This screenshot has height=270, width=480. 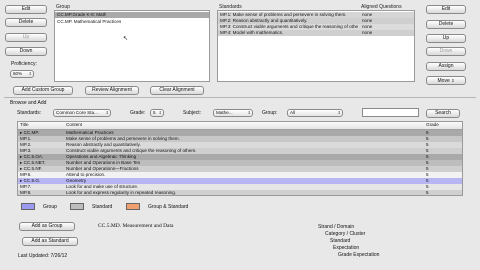 I want to click on group-filter-value: All, so click(x=293, y=112).